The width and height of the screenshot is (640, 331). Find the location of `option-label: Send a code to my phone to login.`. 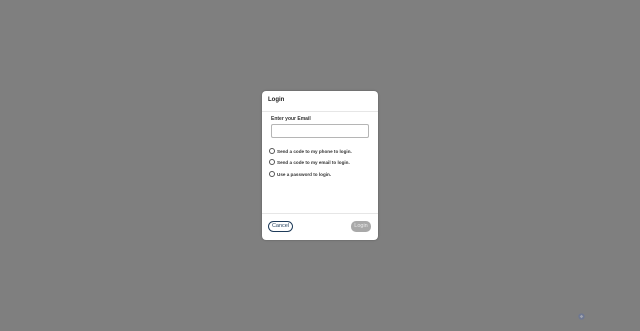

option-label: Send a code to my phone to login. is located at coordinates (314, 151).